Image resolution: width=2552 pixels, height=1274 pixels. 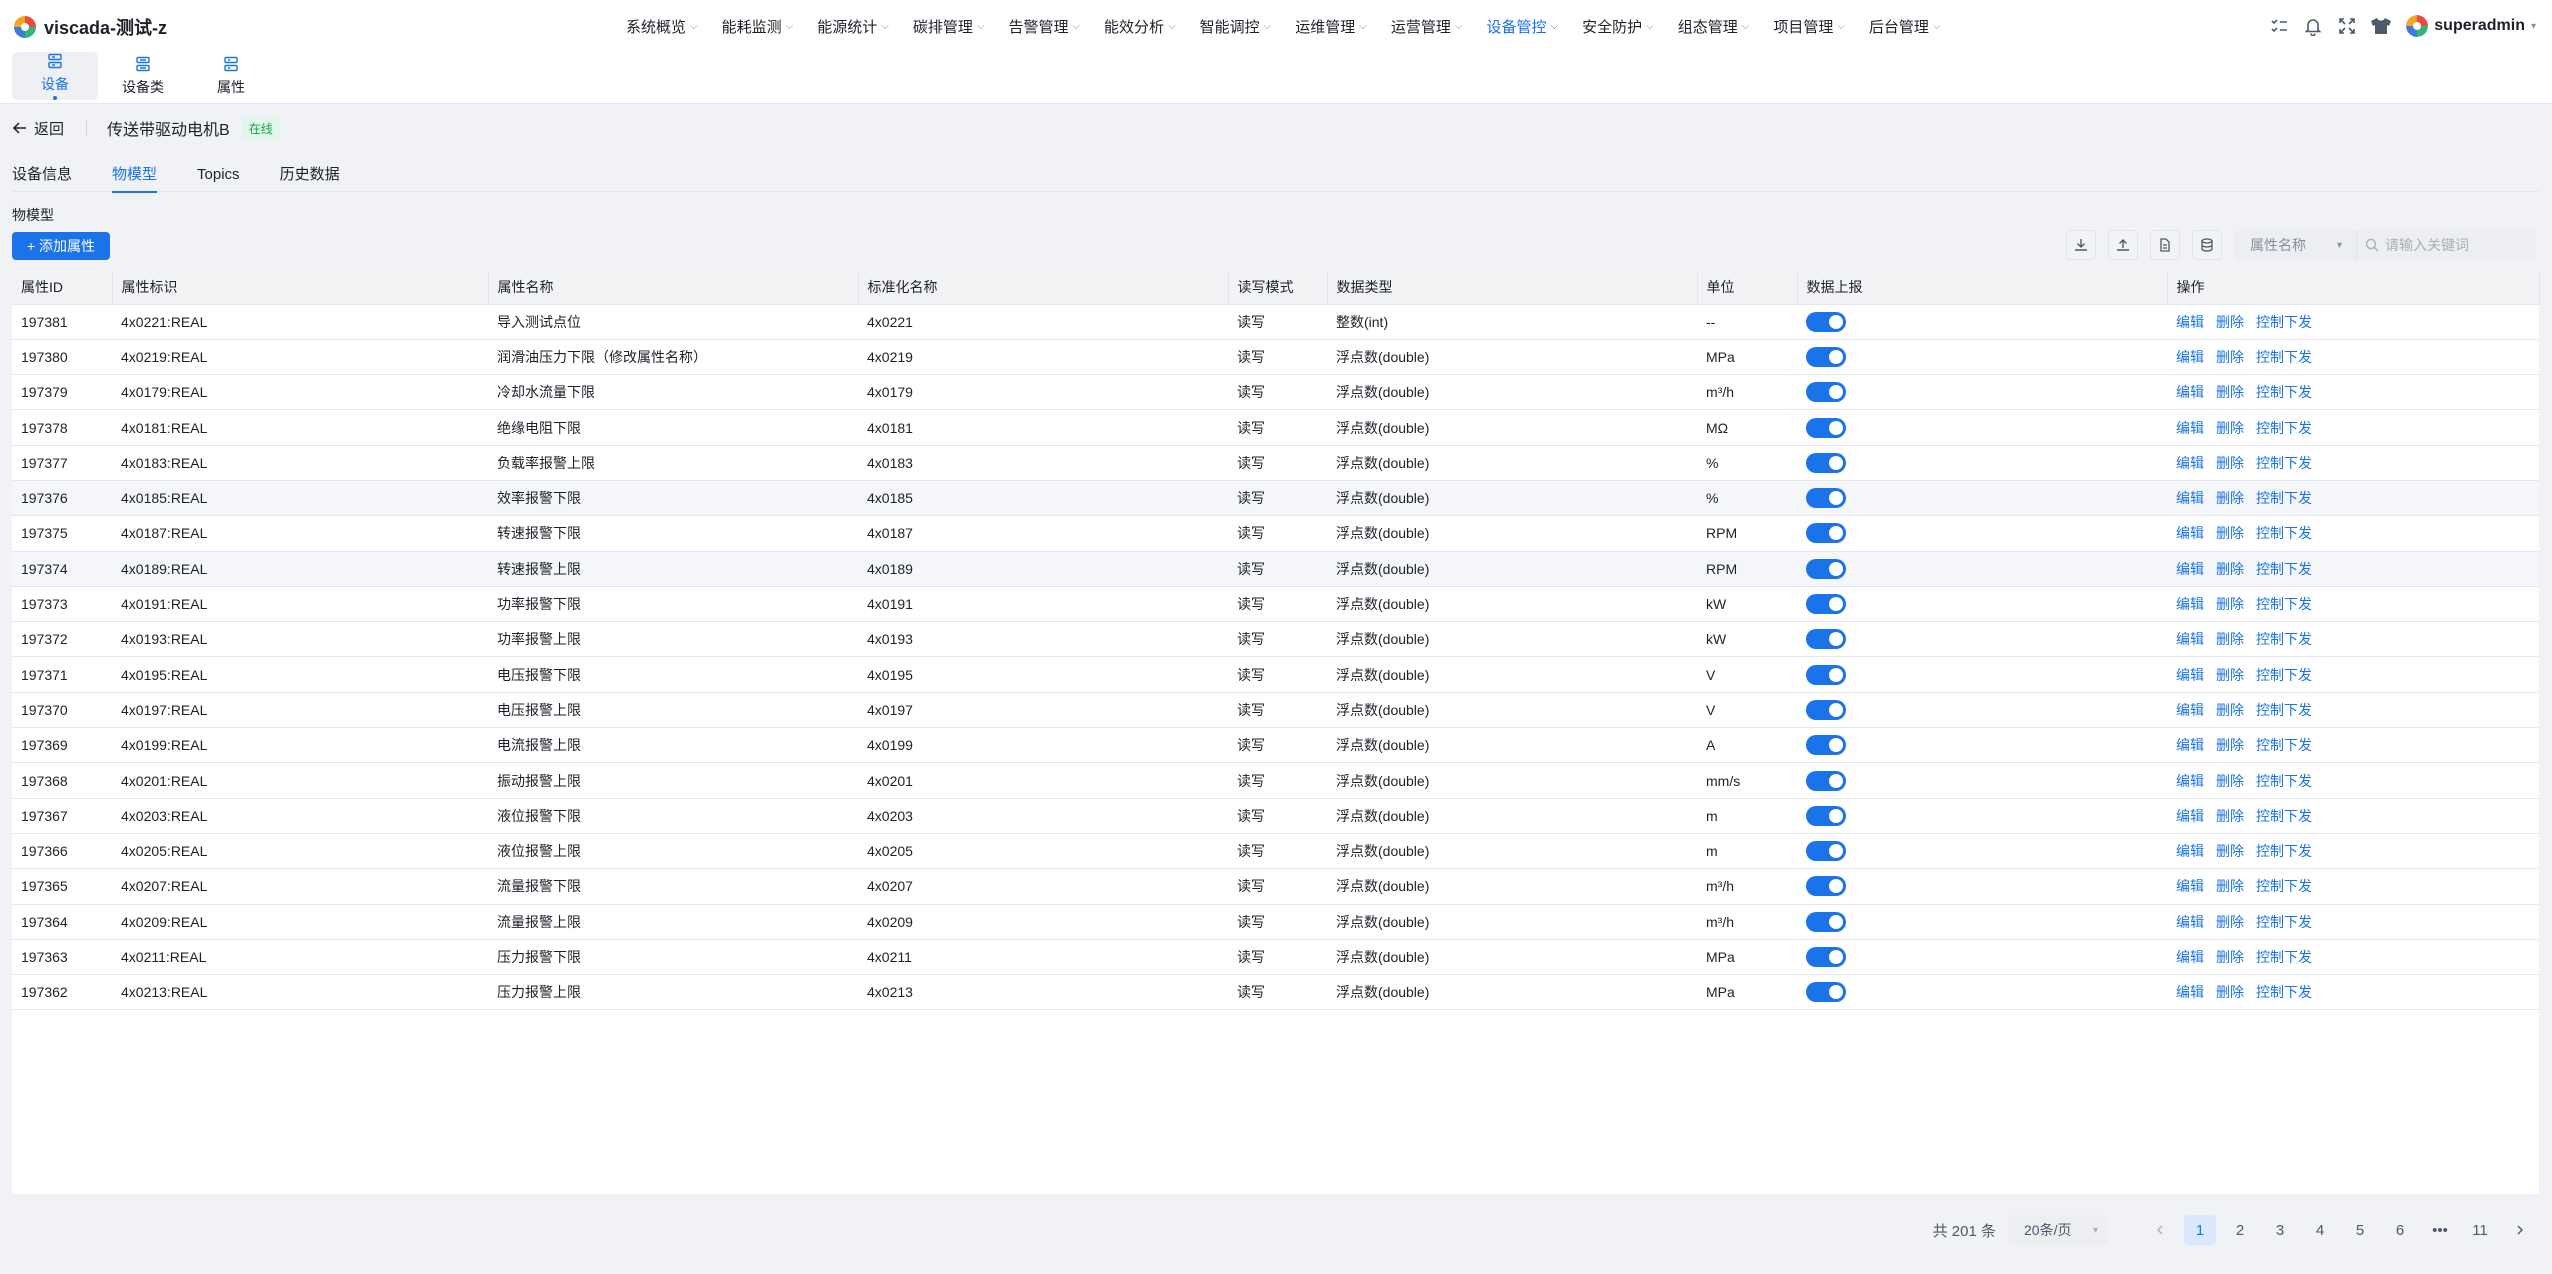 I want to click on page-number: 5, so click(x=2360, y=1230).